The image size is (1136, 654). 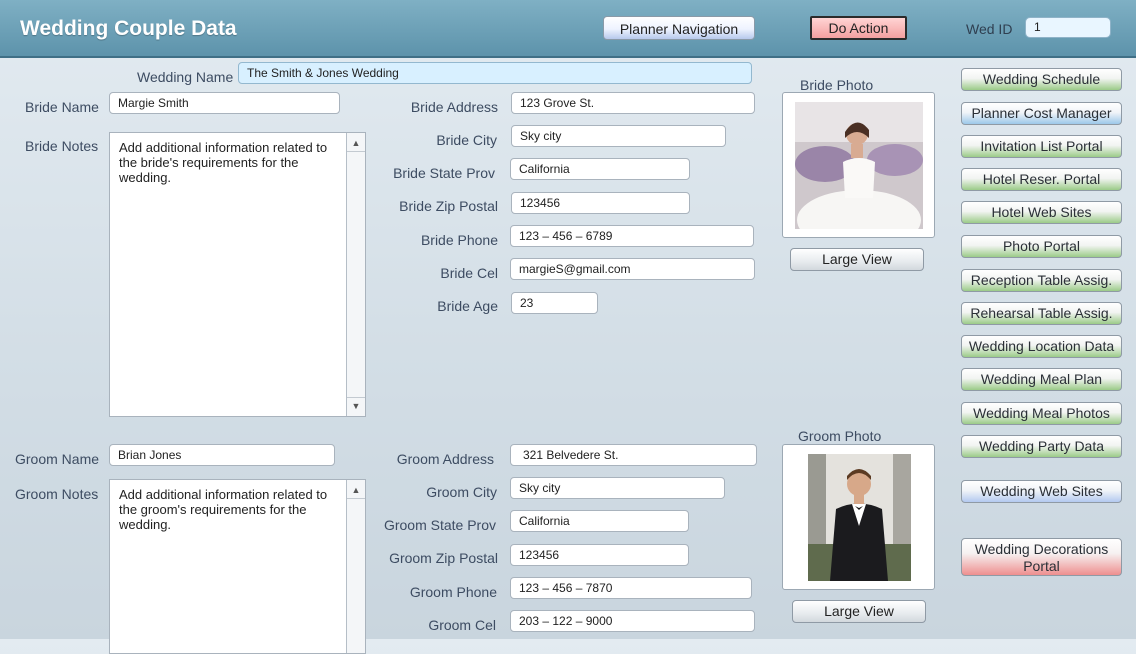 What do you see at coordinates (62, 146) in the screenshot?
I see `bride-notes-label: Bride Notes` at bounding box center [62, 146].